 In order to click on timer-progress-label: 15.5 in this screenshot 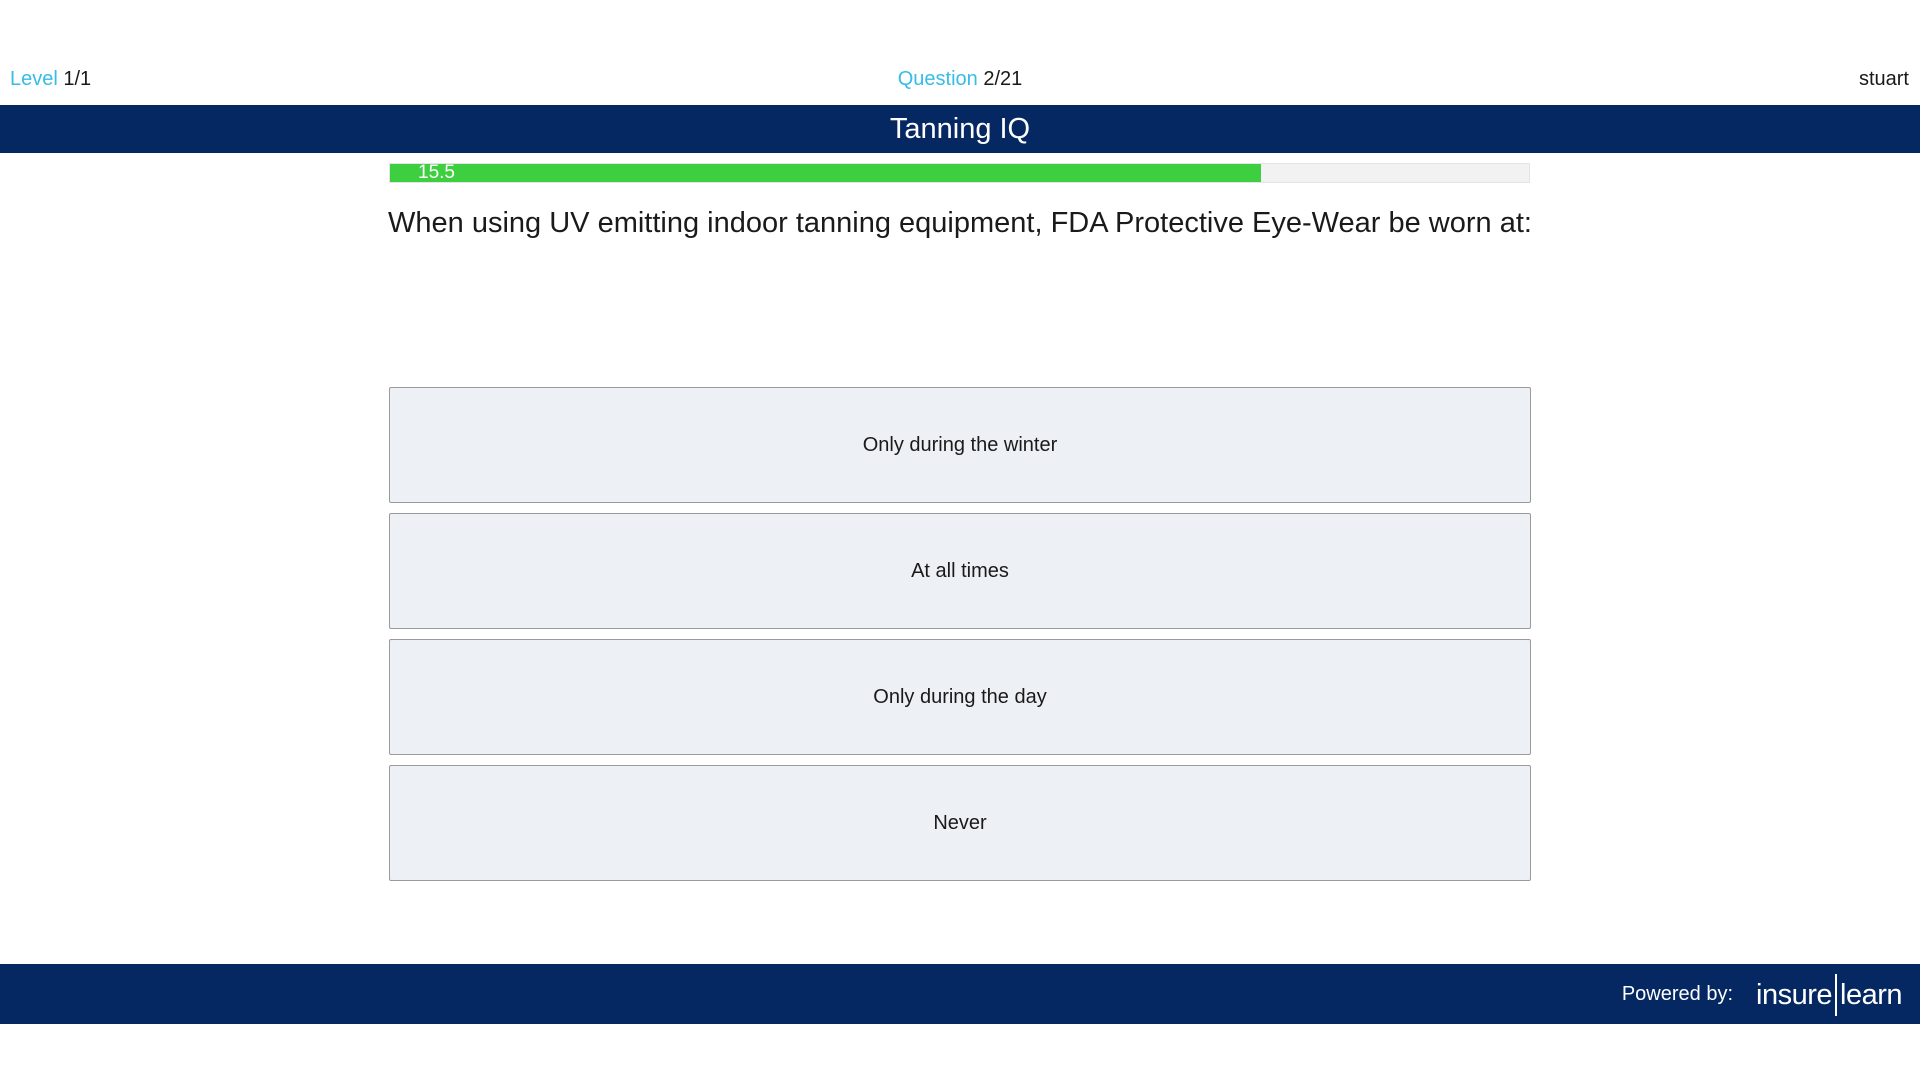, I will do `click(436, 172)`.